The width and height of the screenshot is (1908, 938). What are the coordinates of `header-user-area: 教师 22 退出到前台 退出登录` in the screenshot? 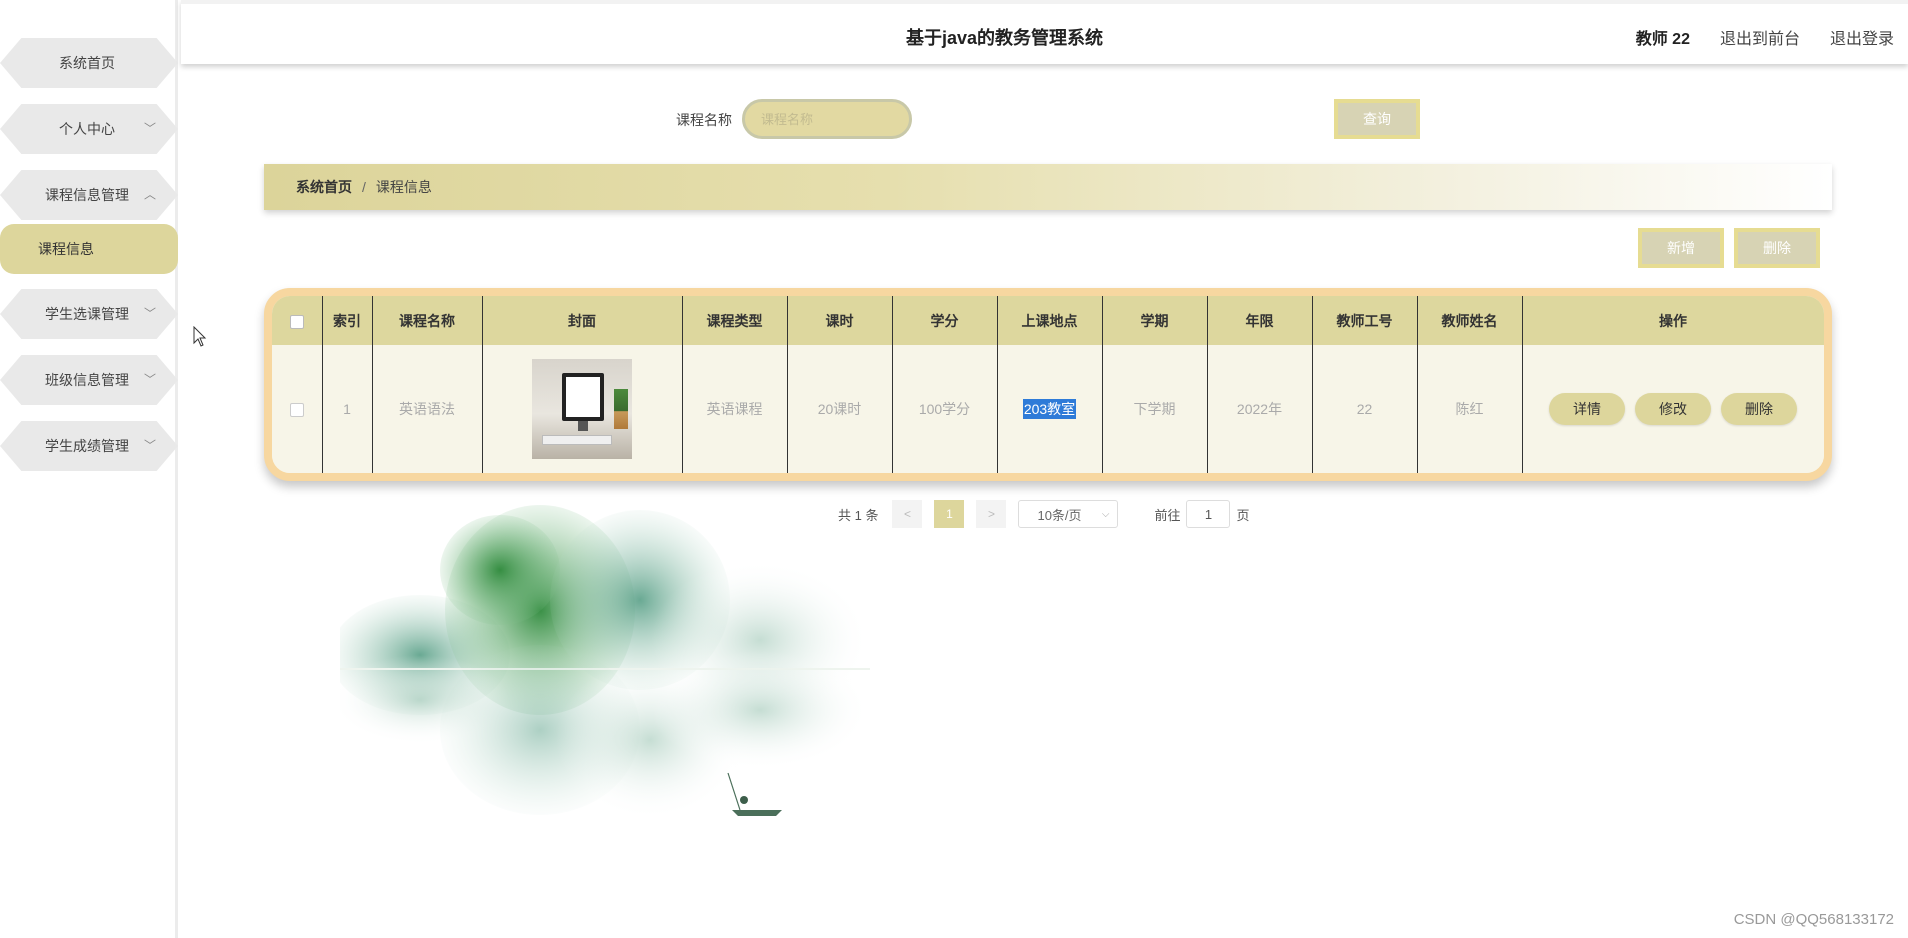 It's located at (1765, 37).